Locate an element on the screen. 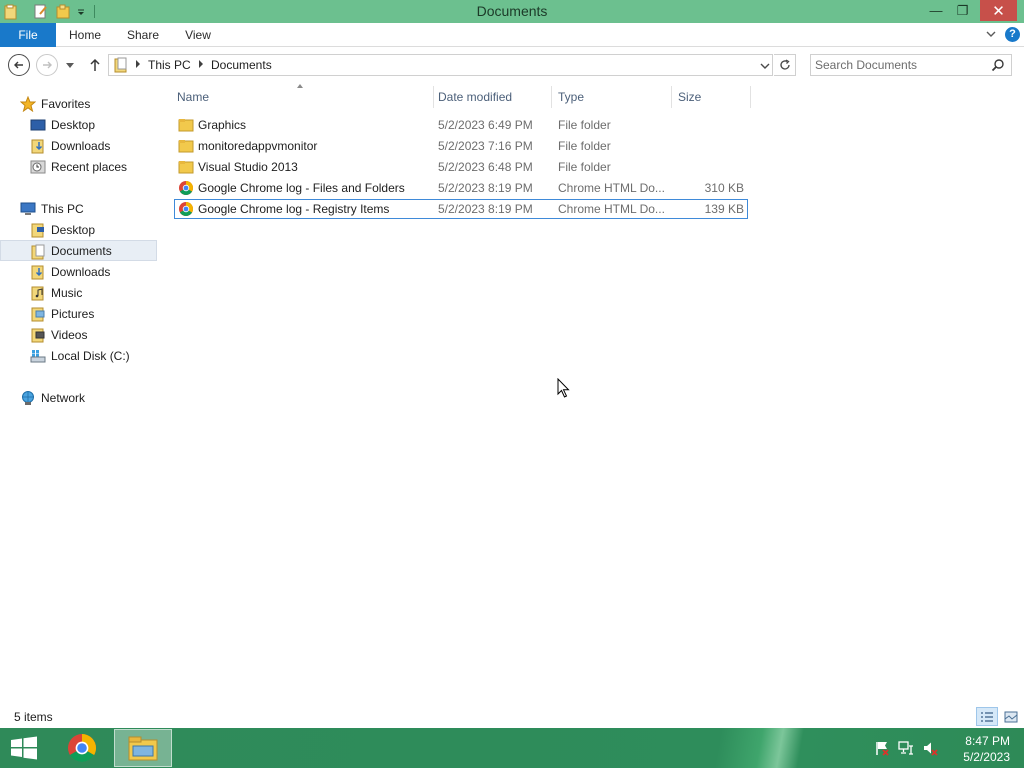 This screenshot has width=1024, height=768. search-icon is located at coordinates (998, 66).